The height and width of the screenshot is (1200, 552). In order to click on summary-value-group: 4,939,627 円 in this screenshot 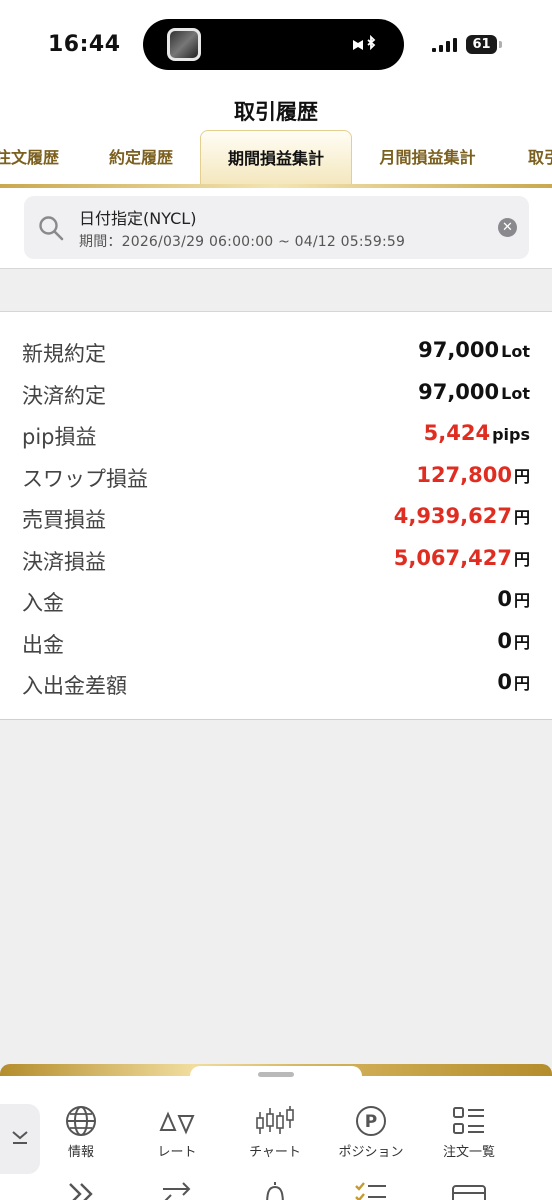, I will do `click(462, 516)`.